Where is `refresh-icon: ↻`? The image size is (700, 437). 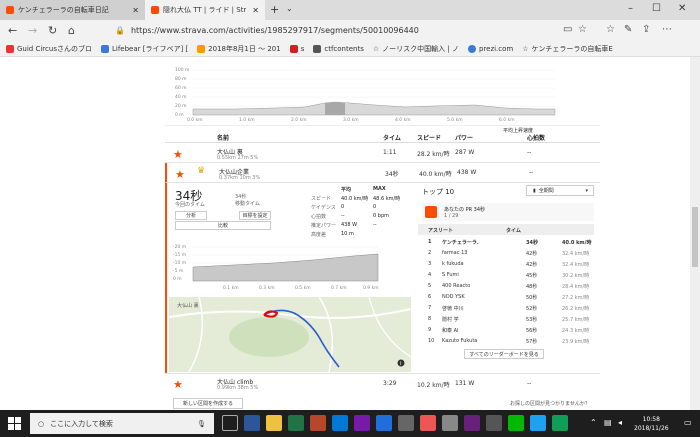
refresh-icon: ↻ is located at coordinates (52, 30).